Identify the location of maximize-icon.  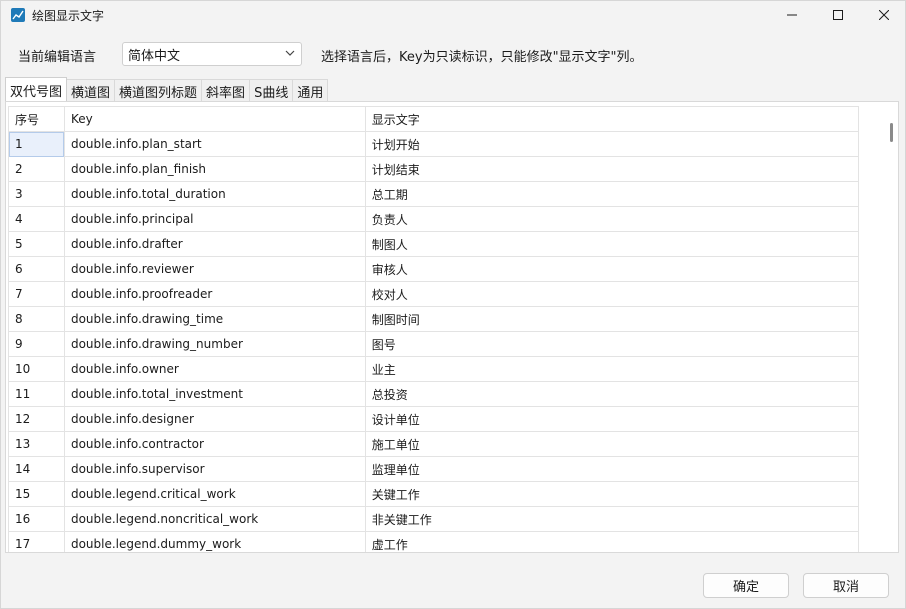
(838, 15).